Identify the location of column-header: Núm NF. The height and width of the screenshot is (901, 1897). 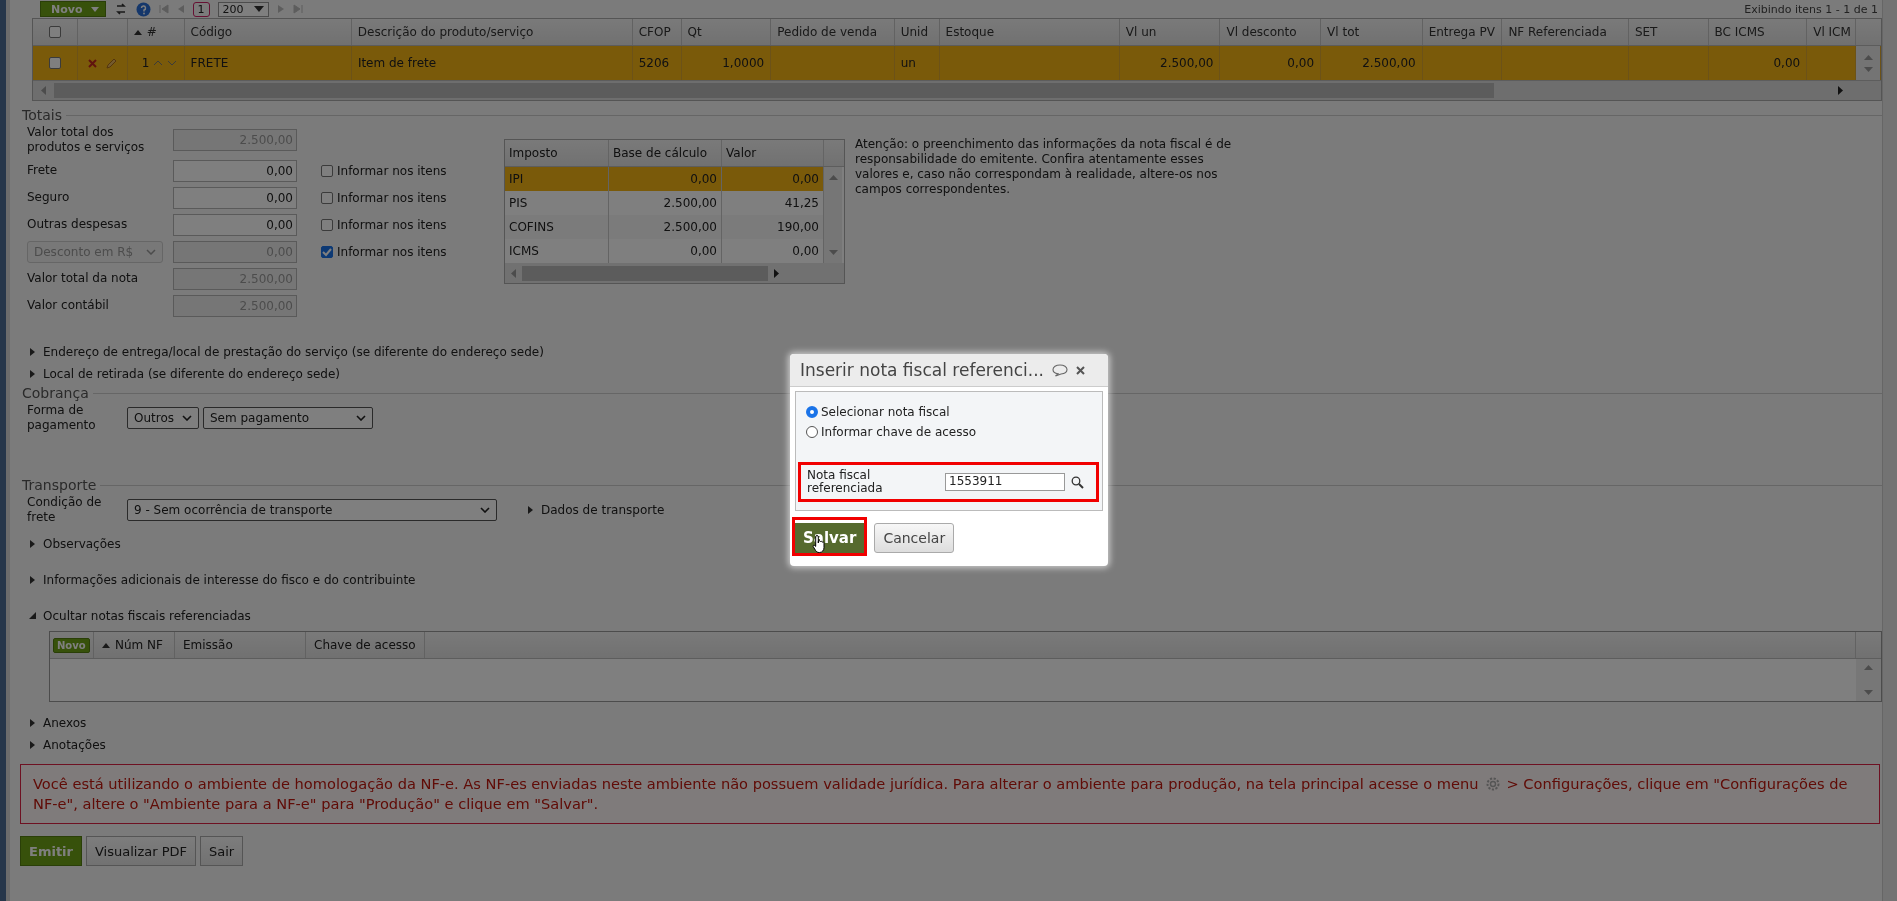
(134, 645).